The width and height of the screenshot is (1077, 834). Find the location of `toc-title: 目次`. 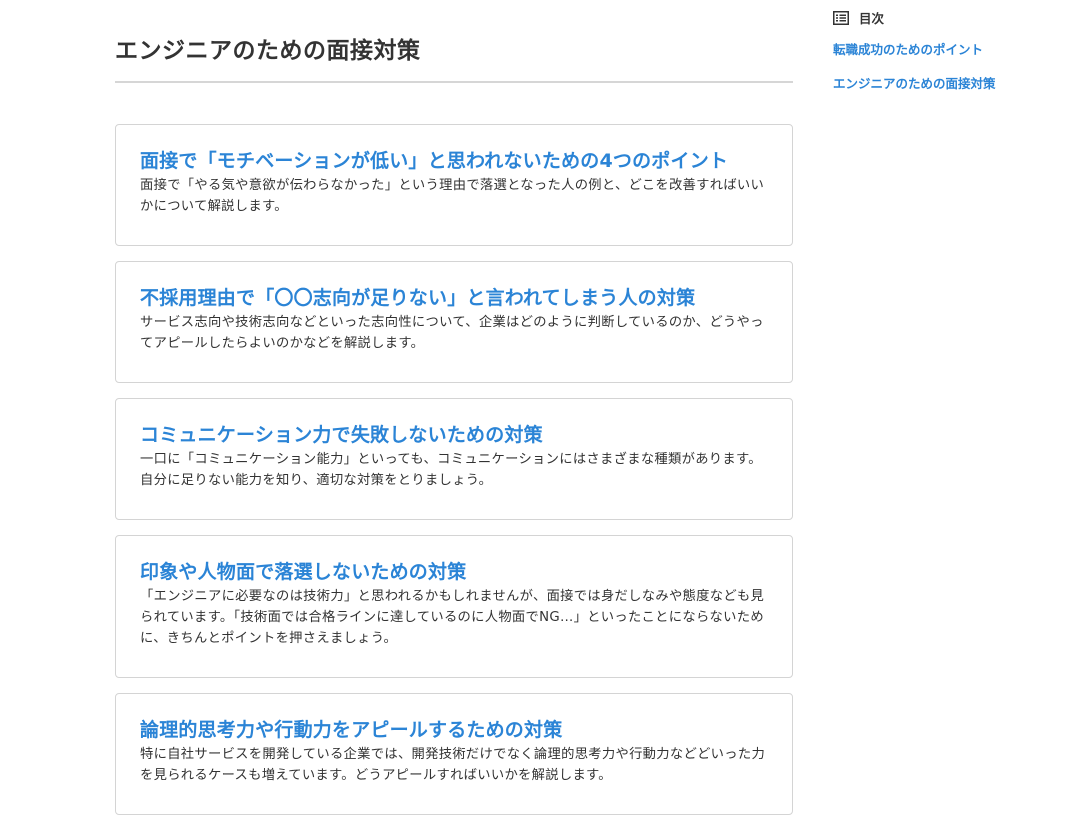

toc-title: 目次 is located at coordinates (872, 18).